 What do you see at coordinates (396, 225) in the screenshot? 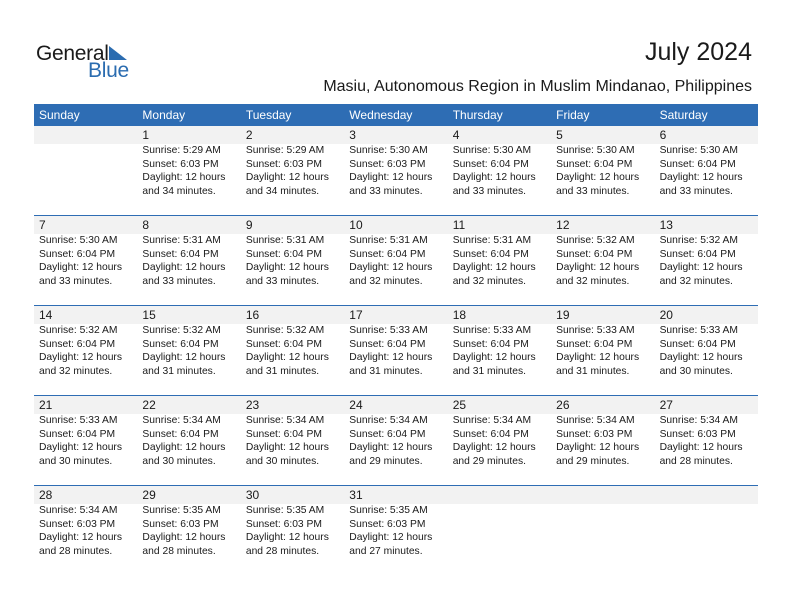
I see `day-number-row: 7 8 9 10 11 12 13` at bounding box center [396, 225].